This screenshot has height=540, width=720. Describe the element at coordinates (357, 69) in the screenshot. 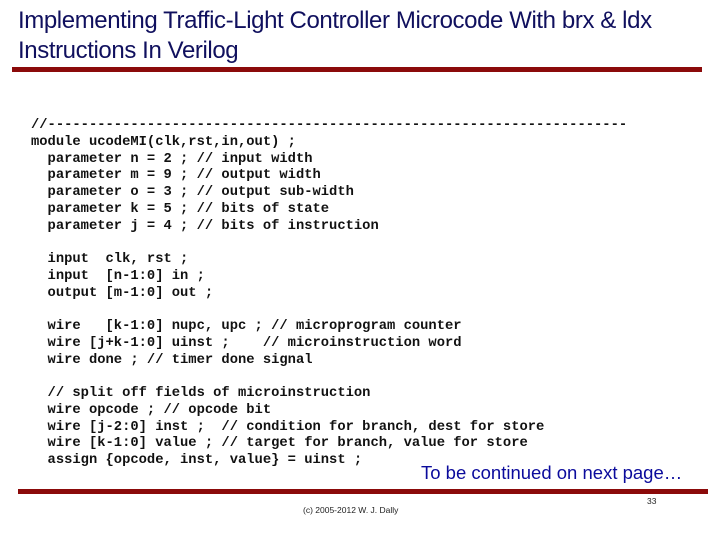

I see `title-divider` at that location.